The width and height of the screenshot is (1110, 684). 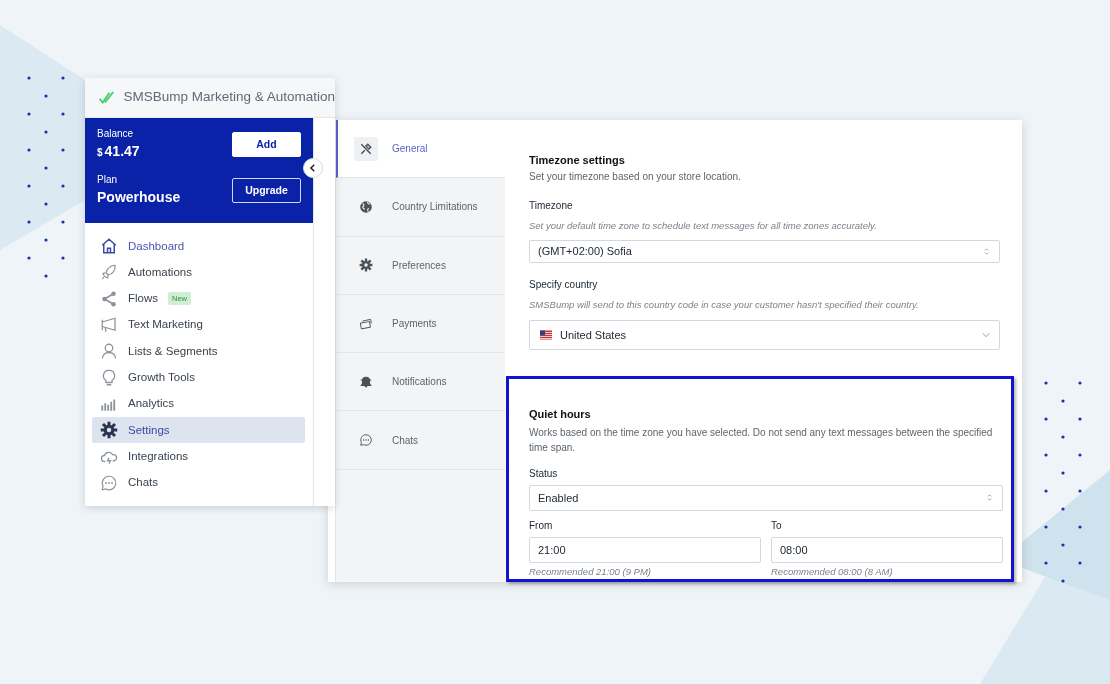 What do you see at coordinates (420, 440) in the screenshot?
I see `settings-tab: Chats` at bounding box center [420, 440].